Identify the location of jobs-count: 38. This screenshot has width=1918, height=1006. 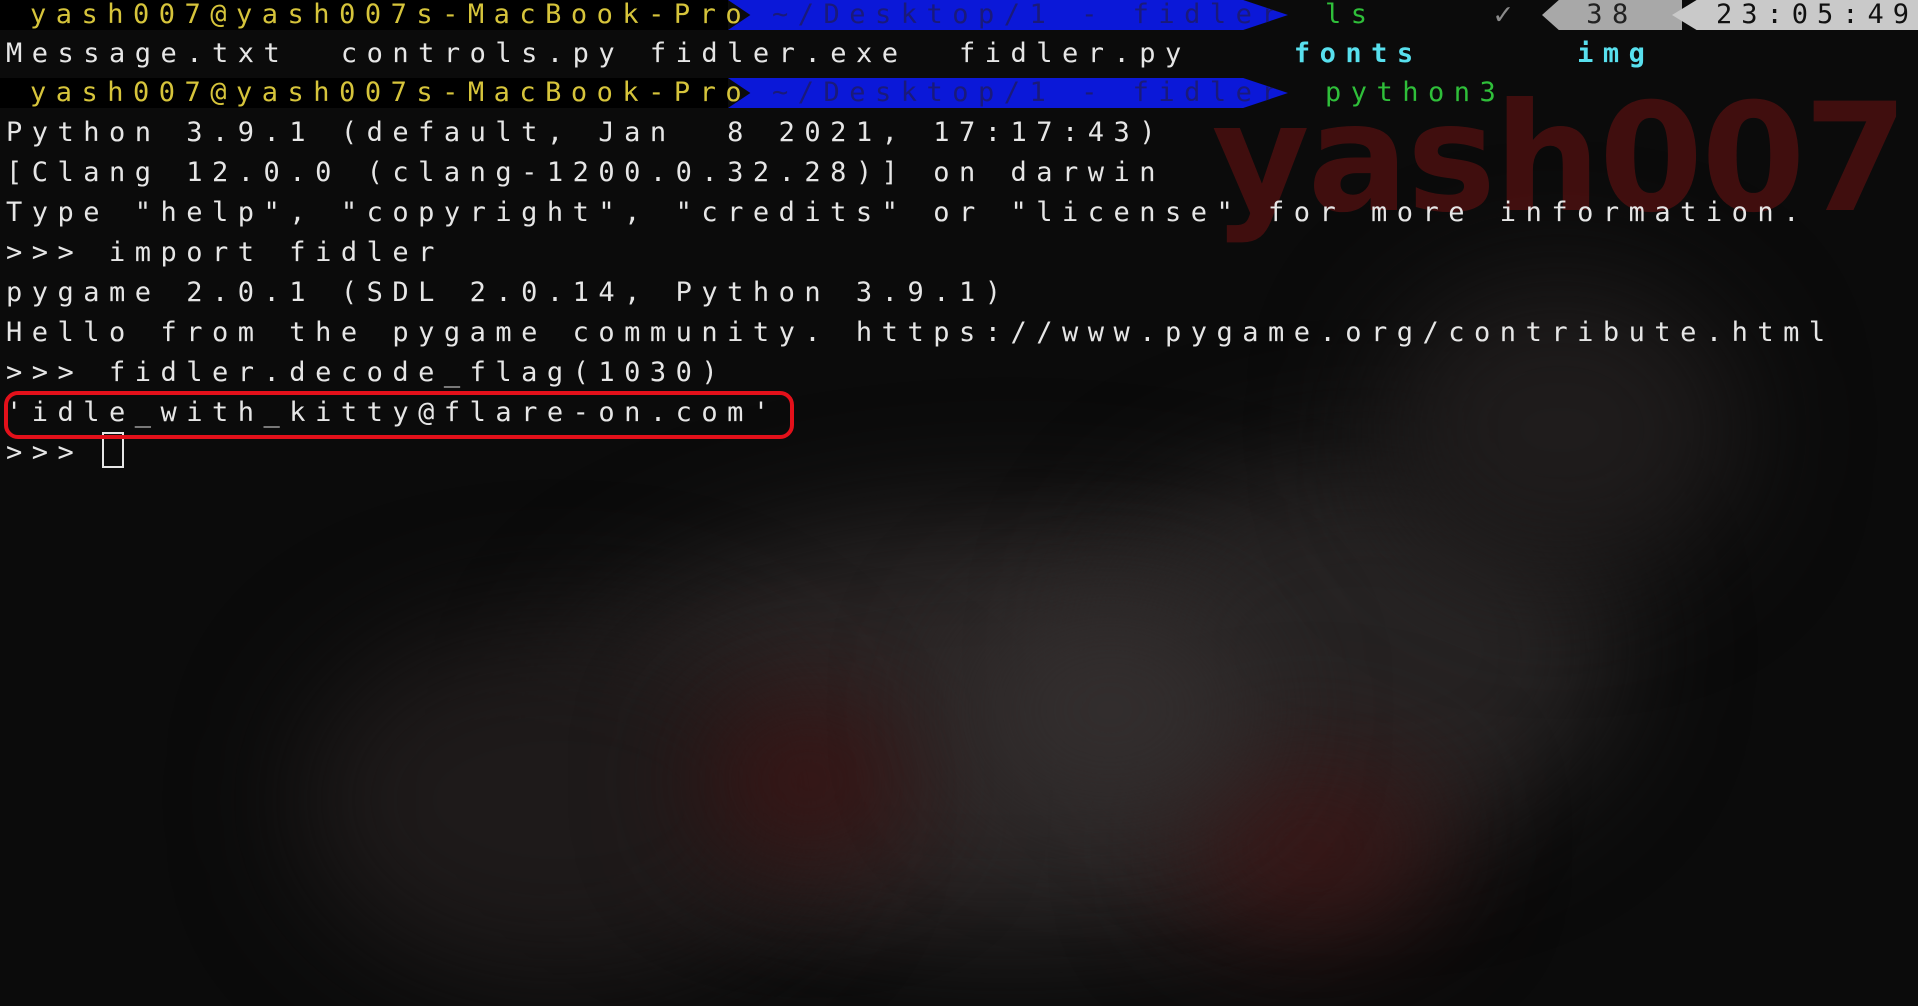
(1612, 15).